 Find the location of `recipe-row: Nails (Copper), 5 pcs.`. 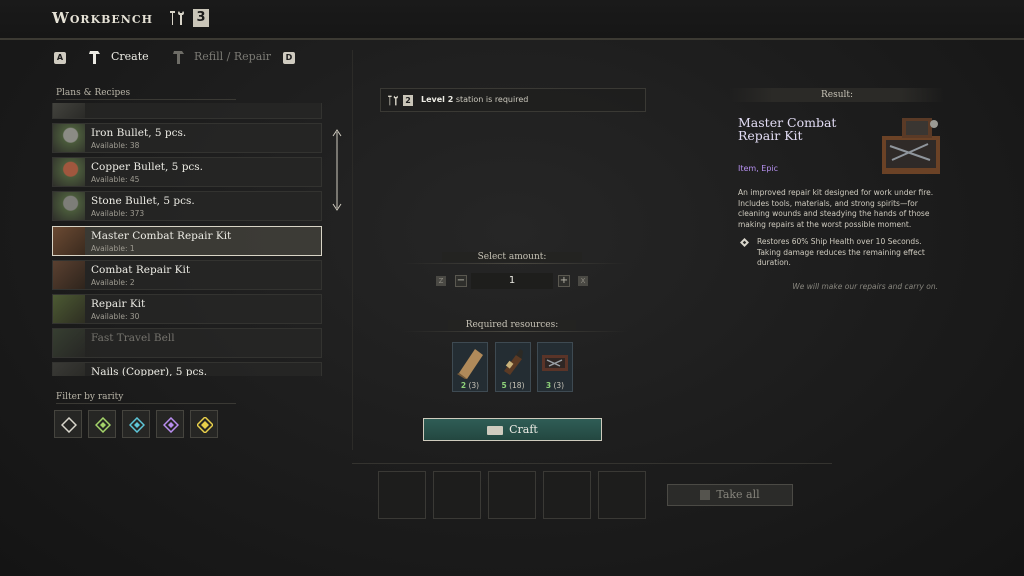

recipe-row: Nails (Copper), 5 pcs. is located at coordinates (187, 369).